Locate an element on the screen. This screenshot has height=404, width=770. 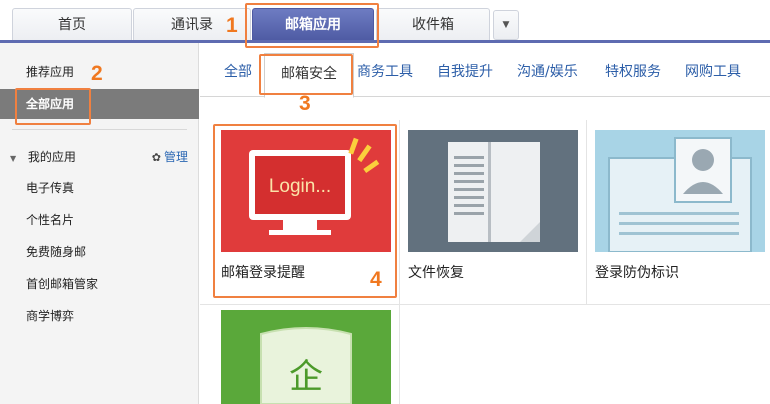
tab-privileges: 特权服务 is located at coordinates (633, 71).